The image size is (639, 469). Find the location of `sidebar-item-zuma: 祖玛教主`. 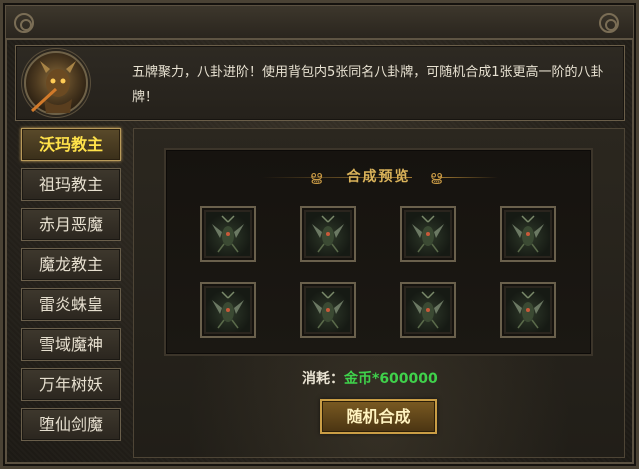

sidebar-item-zuma: 祖玛教主 is located at coordinates (71, 184).